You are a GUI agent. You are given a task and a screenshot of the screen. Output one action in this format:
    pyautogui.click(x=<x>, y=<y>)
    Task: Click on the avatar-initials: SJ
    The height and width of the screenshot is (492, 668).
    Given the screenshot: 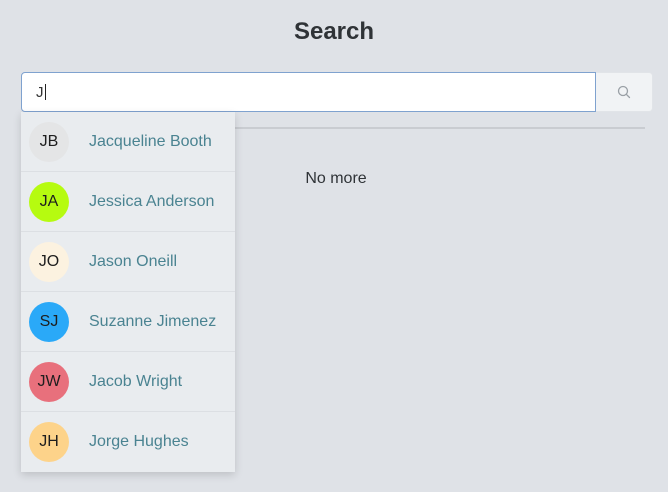 What is the action you would take?
    pyautogui.click(x=49, y=321)
    